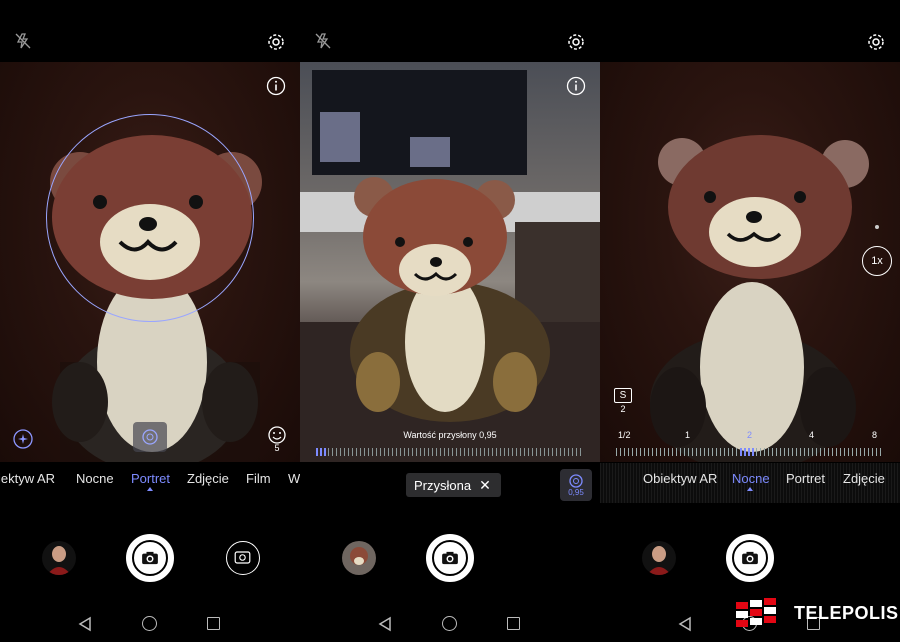 This screenshot has height=642, width=900. I want to click on mode-video: Film, so click(258, 478).